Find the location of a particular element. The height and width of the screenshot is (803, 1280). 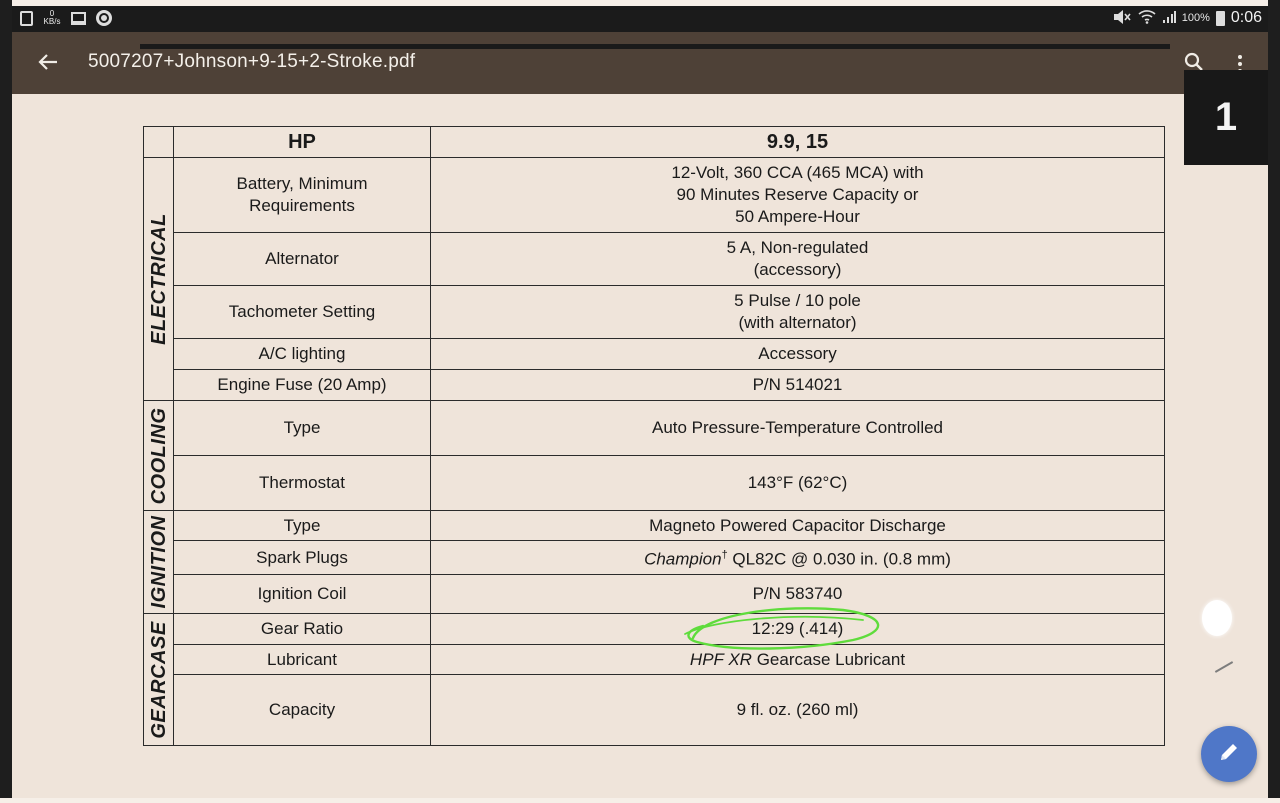

category-label: COOLING is located at coordinates (158, 455).